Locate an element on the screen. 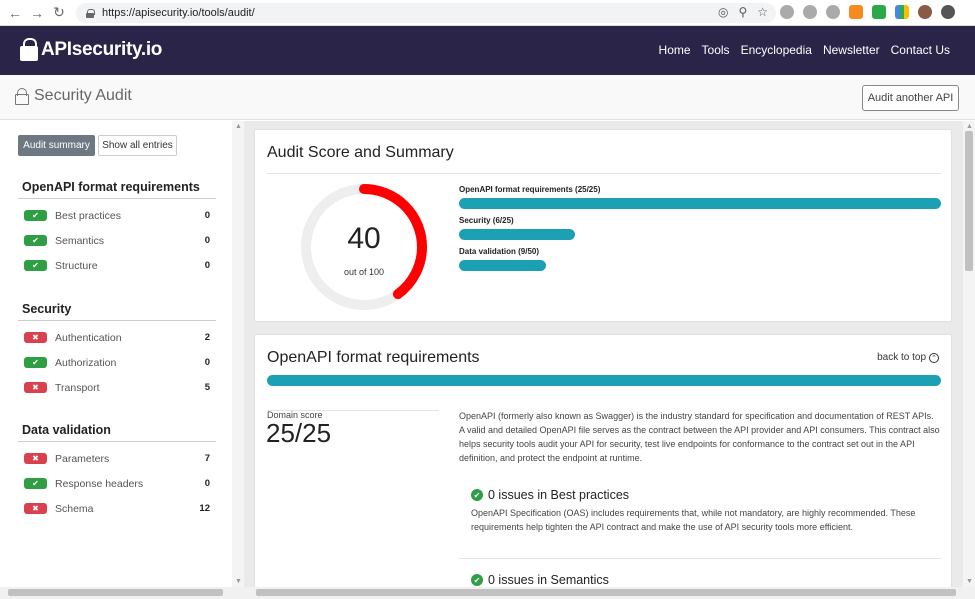 Image resolution: width=975 pixels, height=599 pixels. sidebar-item-best-practices: ✔ Best practices 0 is located at coordinates (117, 215).